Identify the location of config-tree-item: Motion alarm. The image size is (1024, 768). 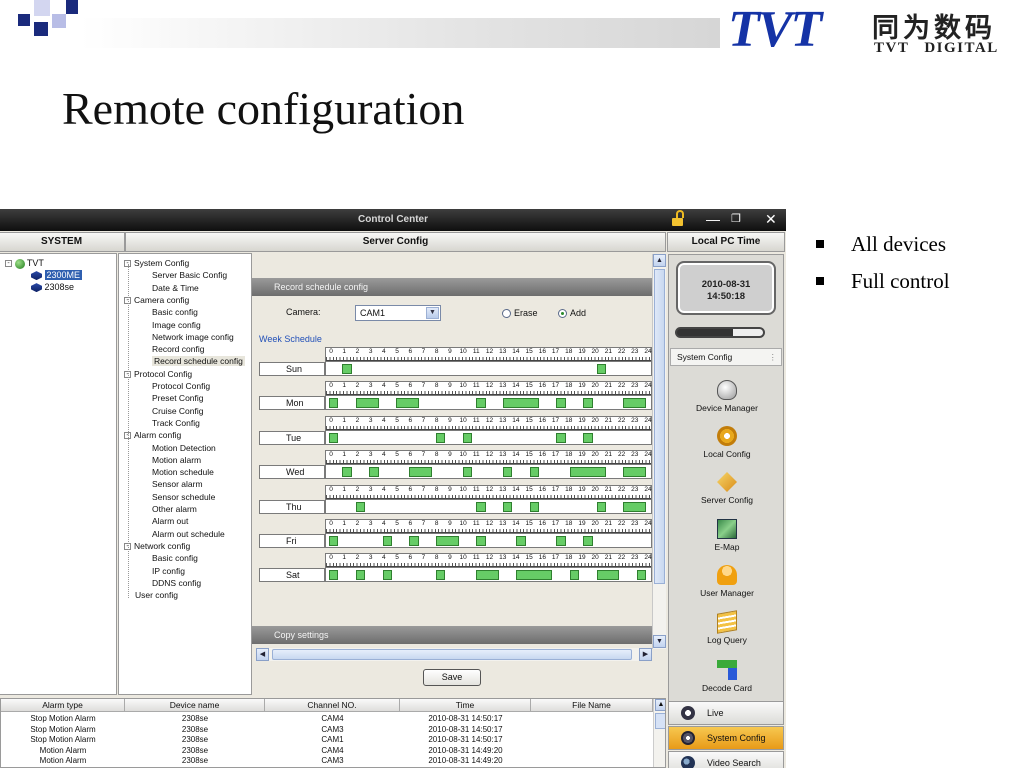
(176, 460).